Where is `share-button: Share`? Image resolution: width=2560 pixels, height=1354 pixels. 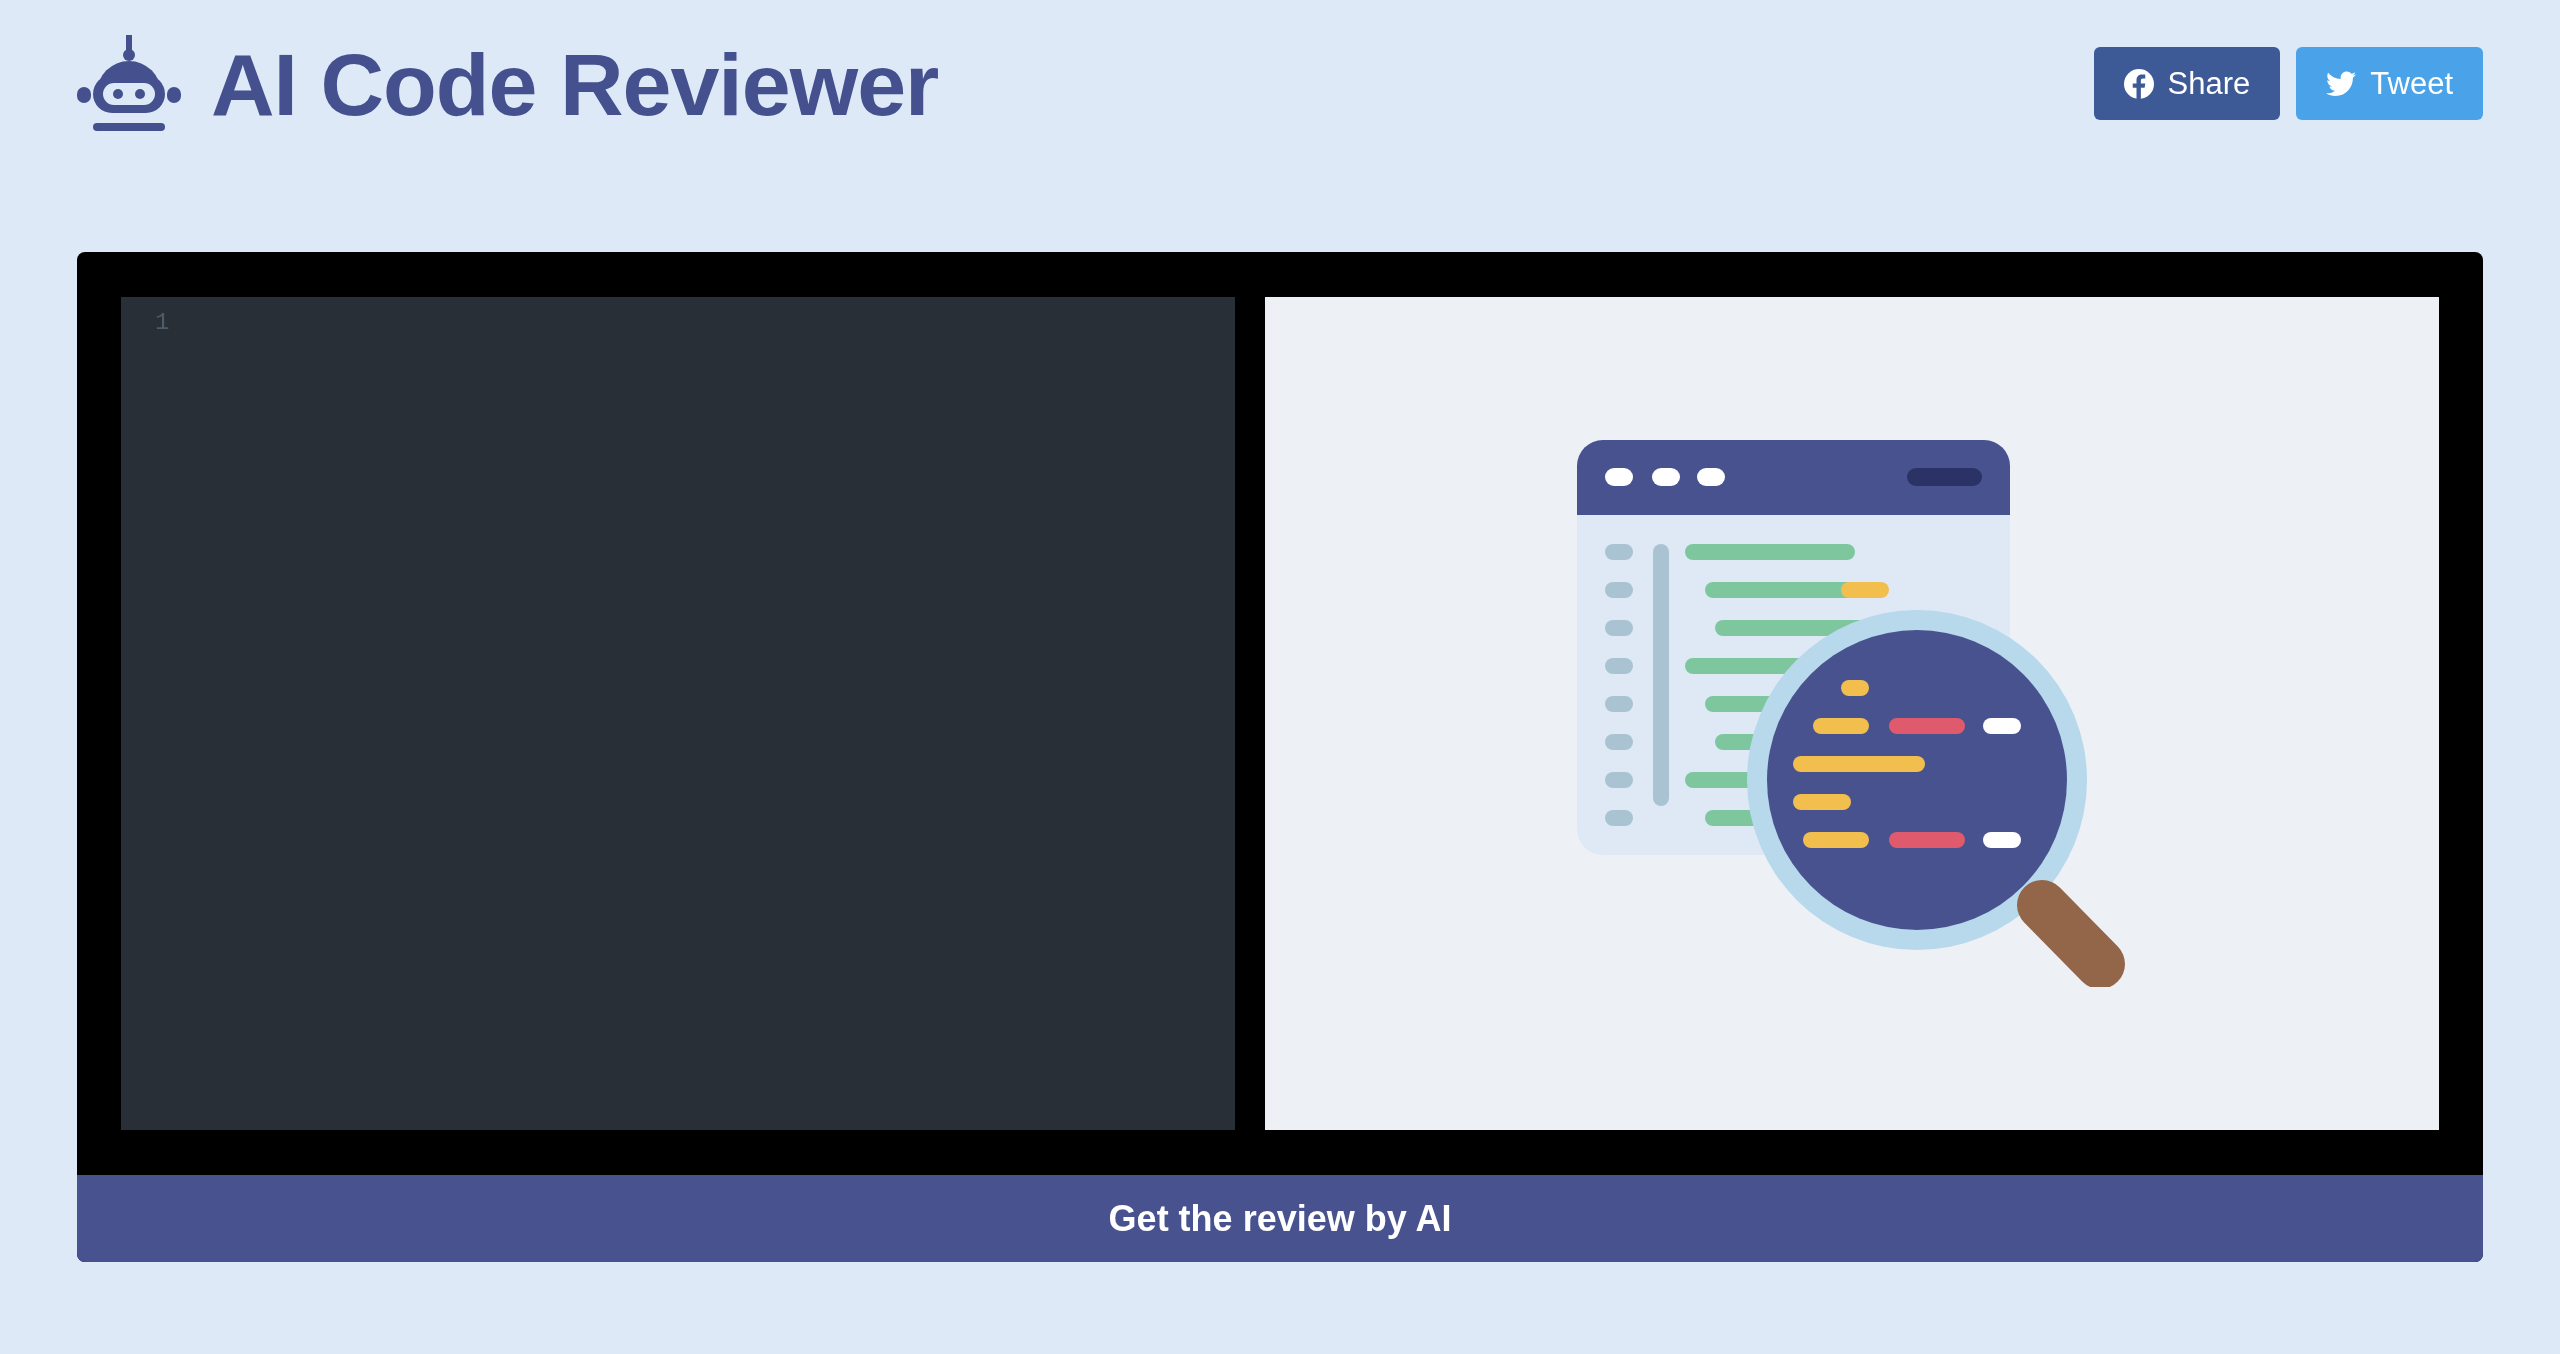 share-button: Share is located at coordinates (2187, 83).